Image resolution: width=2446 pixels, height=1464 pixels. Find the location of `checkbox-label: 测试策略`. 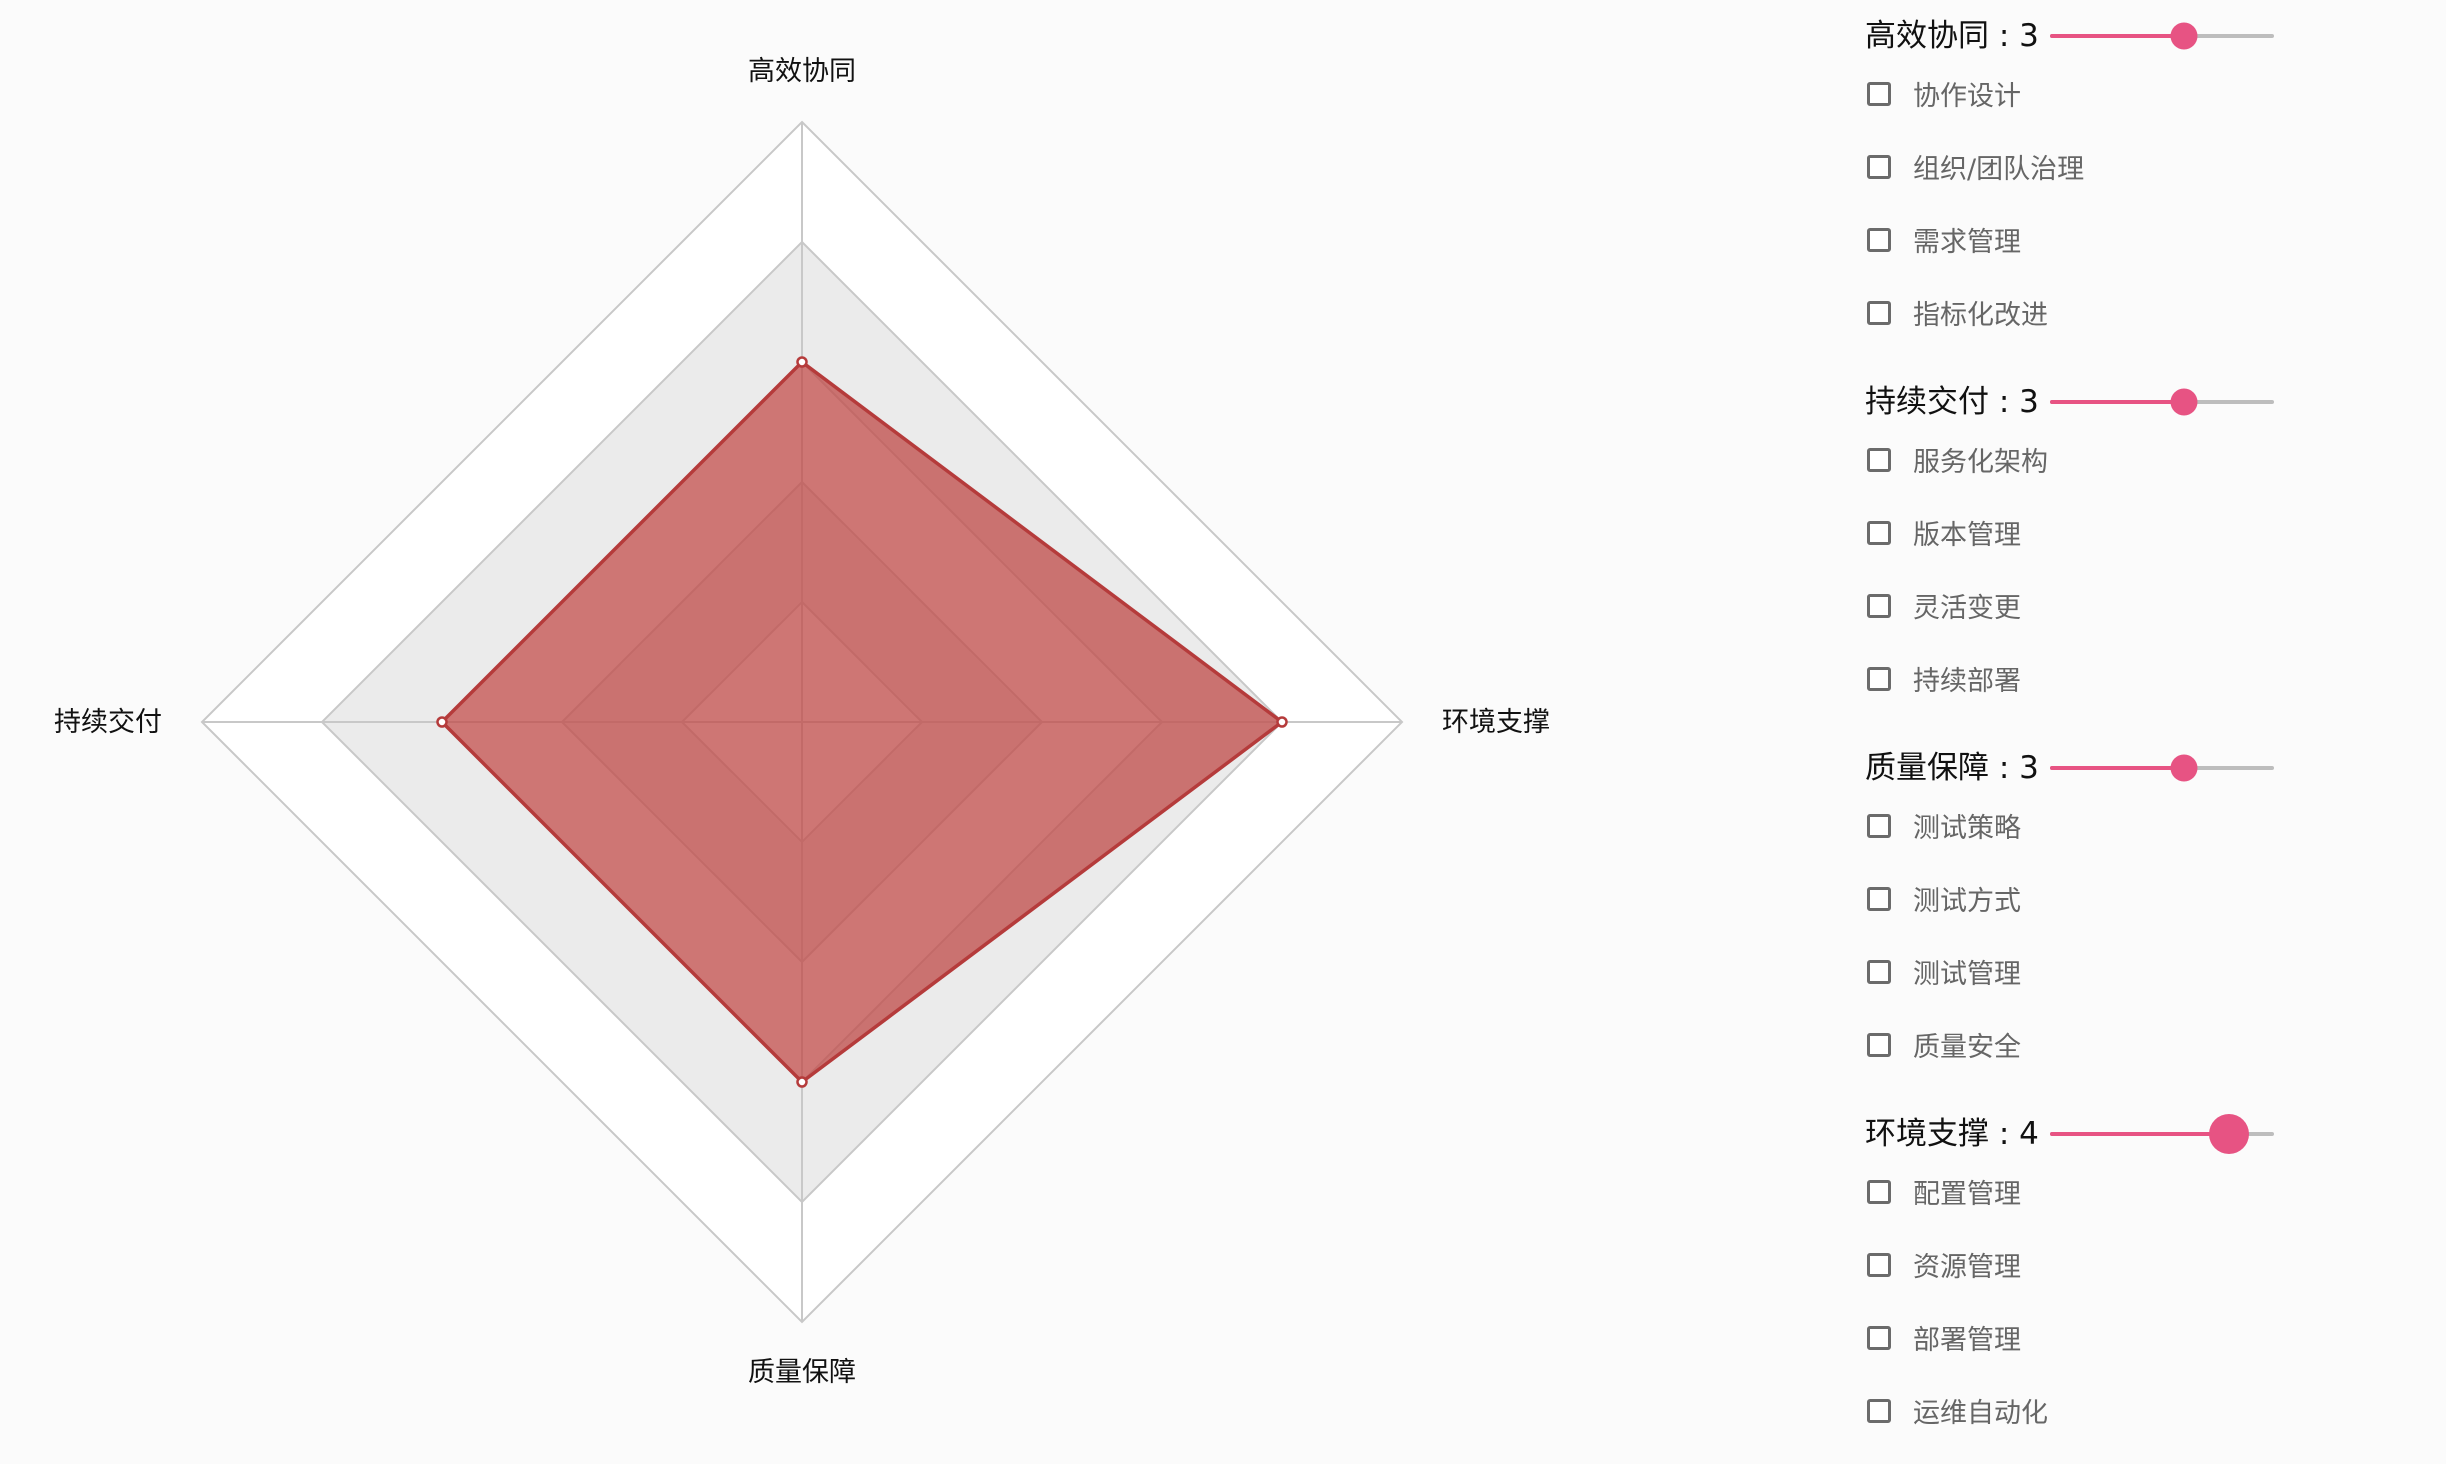

checkbox-label: 测试策略 is located at coordinates (1967, 828).